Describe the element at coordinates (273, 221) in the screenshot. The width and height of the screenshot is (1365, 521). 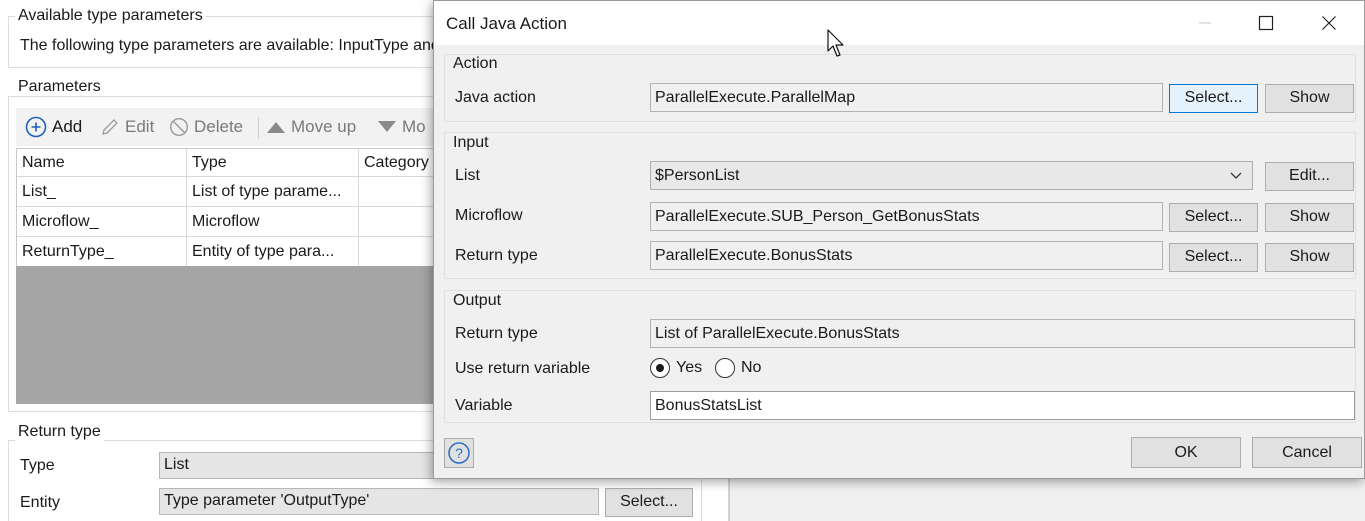
I see `cell-type: Microflow` at that location.